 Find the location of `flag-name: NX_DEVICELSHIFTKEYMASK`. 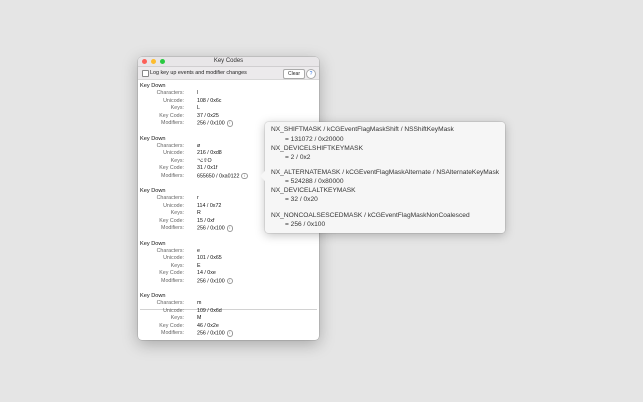

flag-name: NX_DEVICELSHIFTKEYMASK is located at coordinates (317, 148).